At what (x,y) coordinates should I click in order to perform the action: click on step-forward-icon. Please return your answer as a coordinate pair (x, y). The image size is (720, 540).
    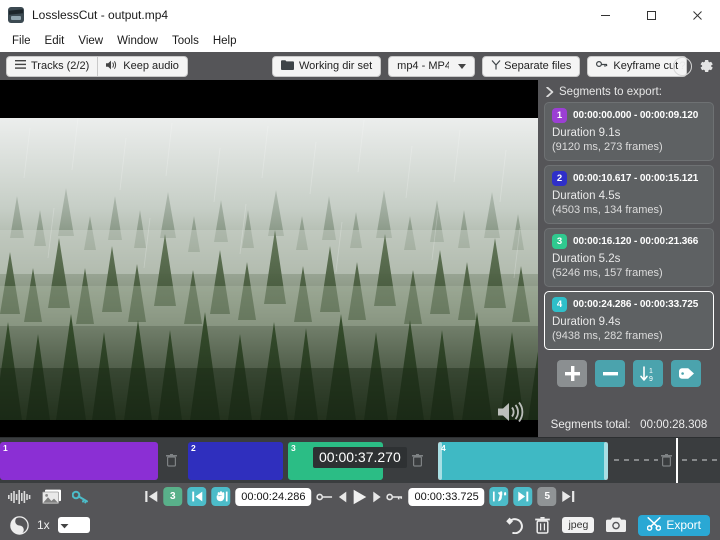
    Looking at the image, I should click on (377, 497).